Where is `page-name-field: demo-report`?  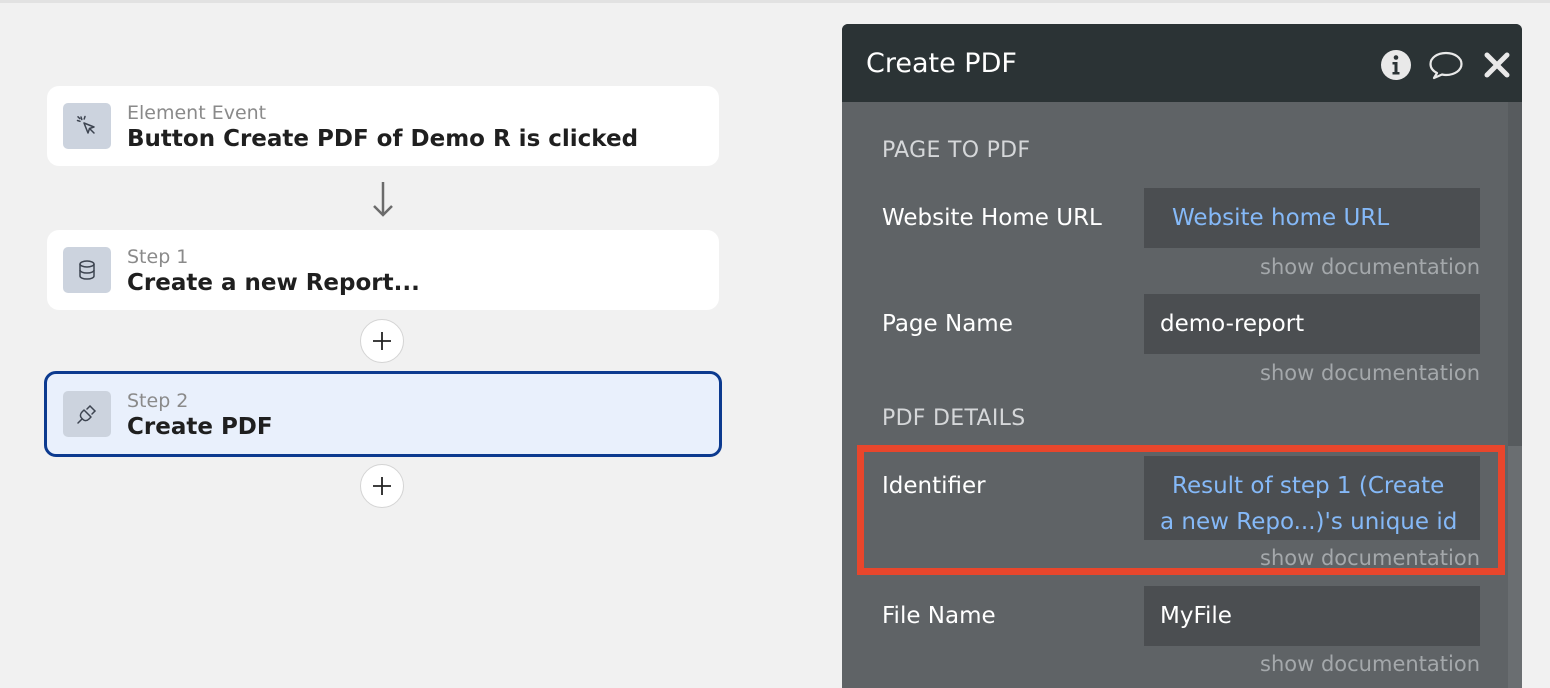
page-name-field: demo-report is located at coordinates (1312, 324).